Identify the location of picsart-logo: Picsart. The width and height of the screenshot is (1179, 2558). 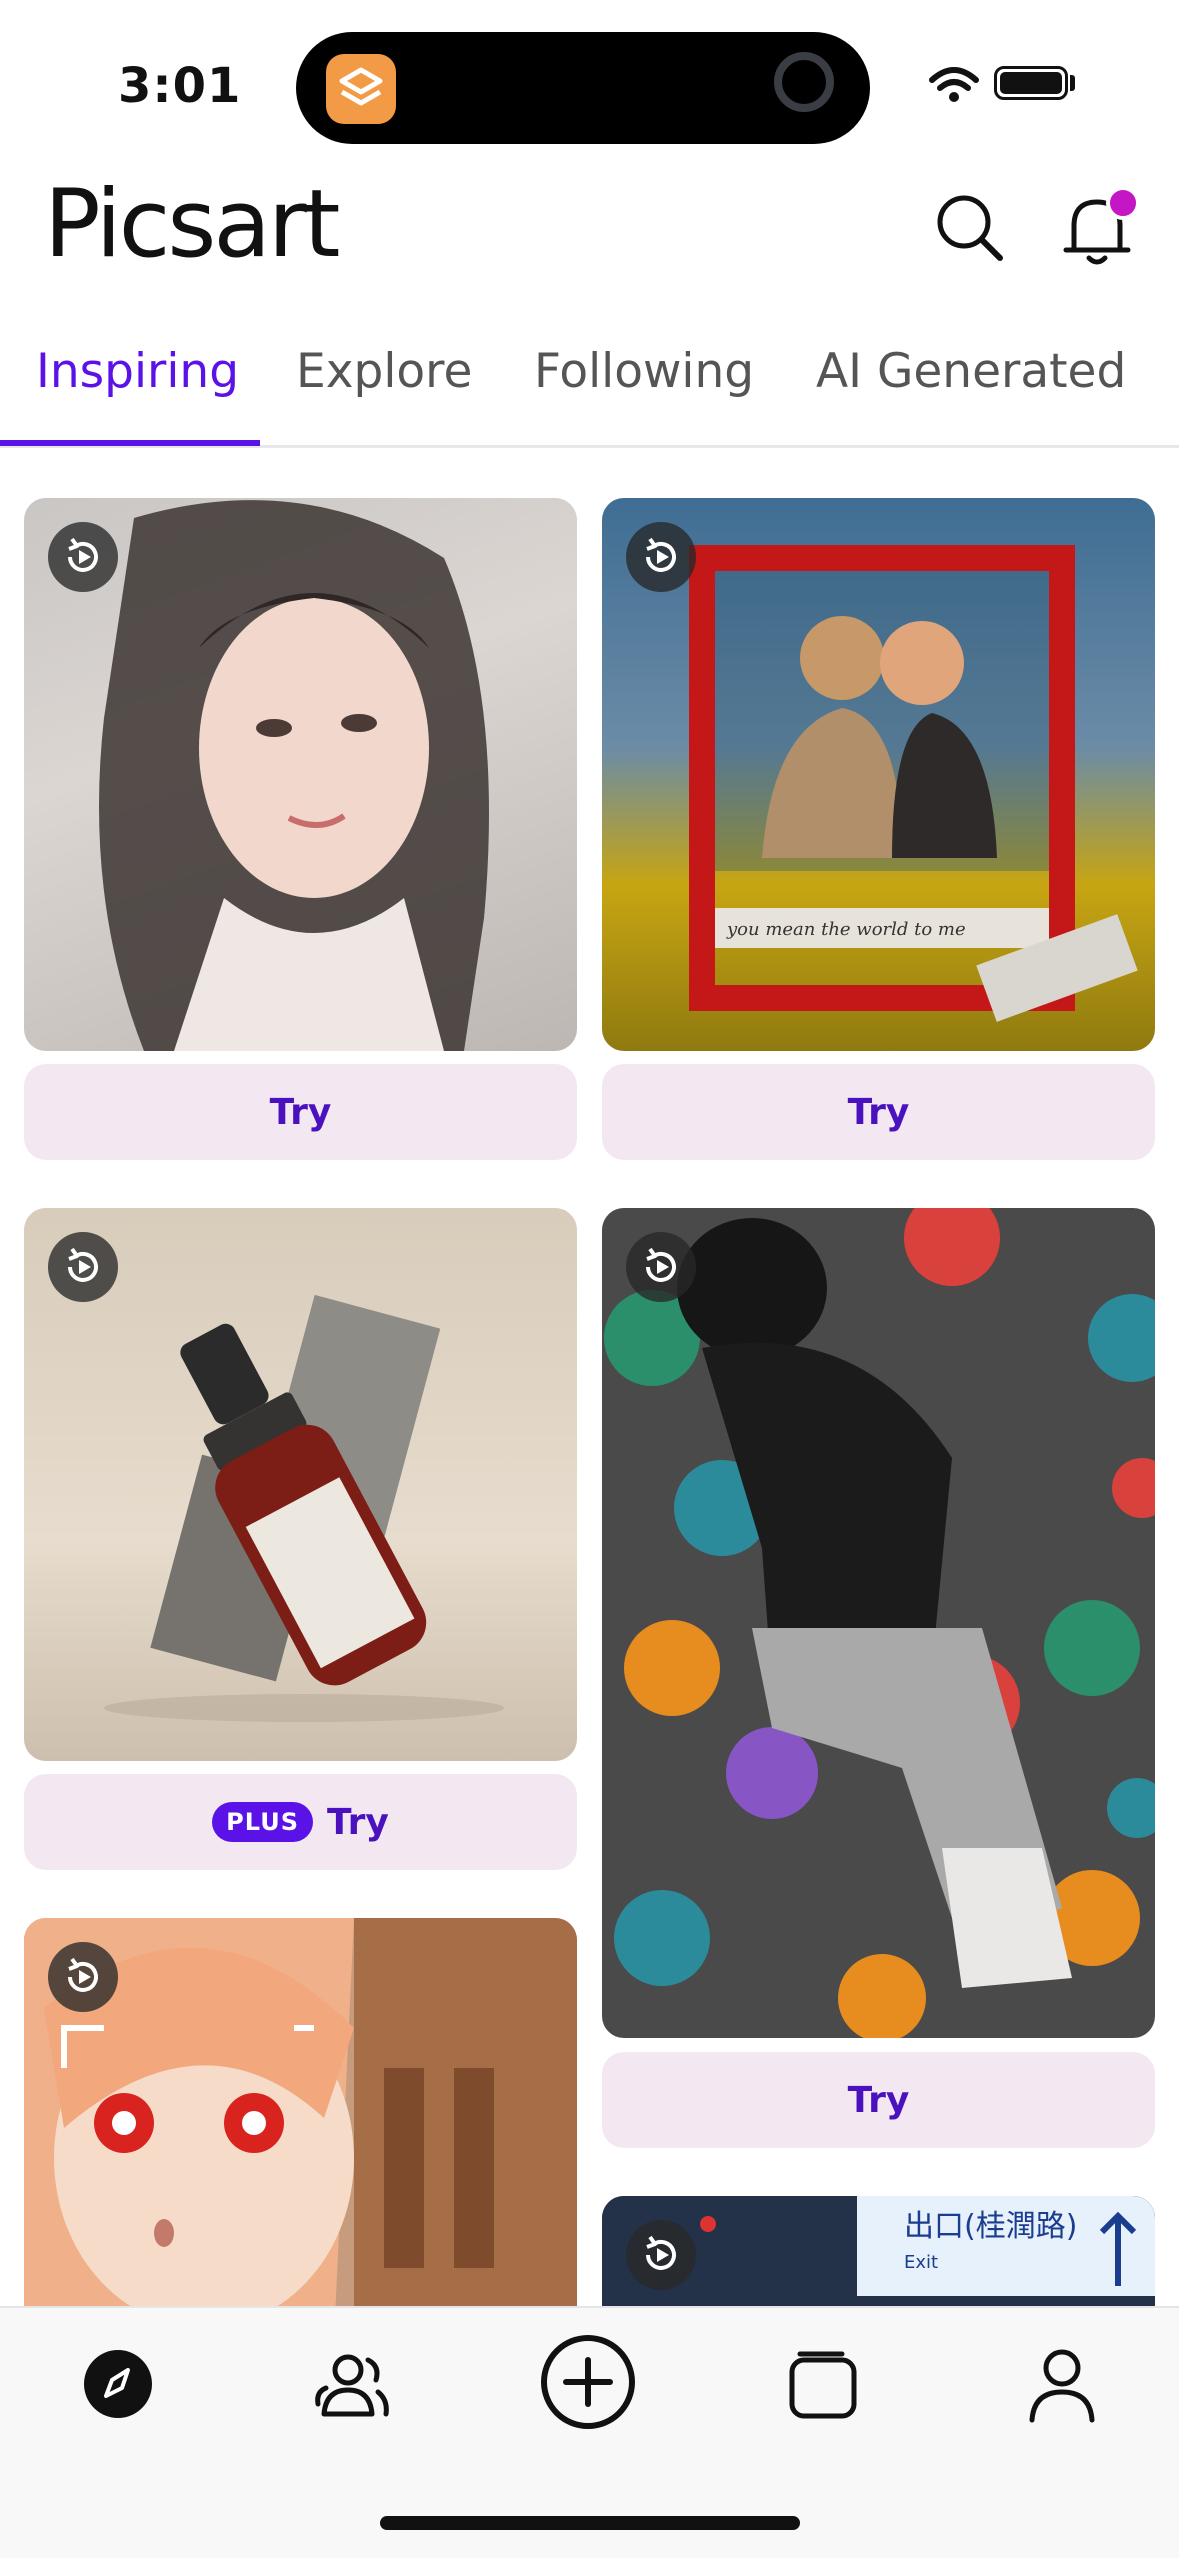
(192, 224).